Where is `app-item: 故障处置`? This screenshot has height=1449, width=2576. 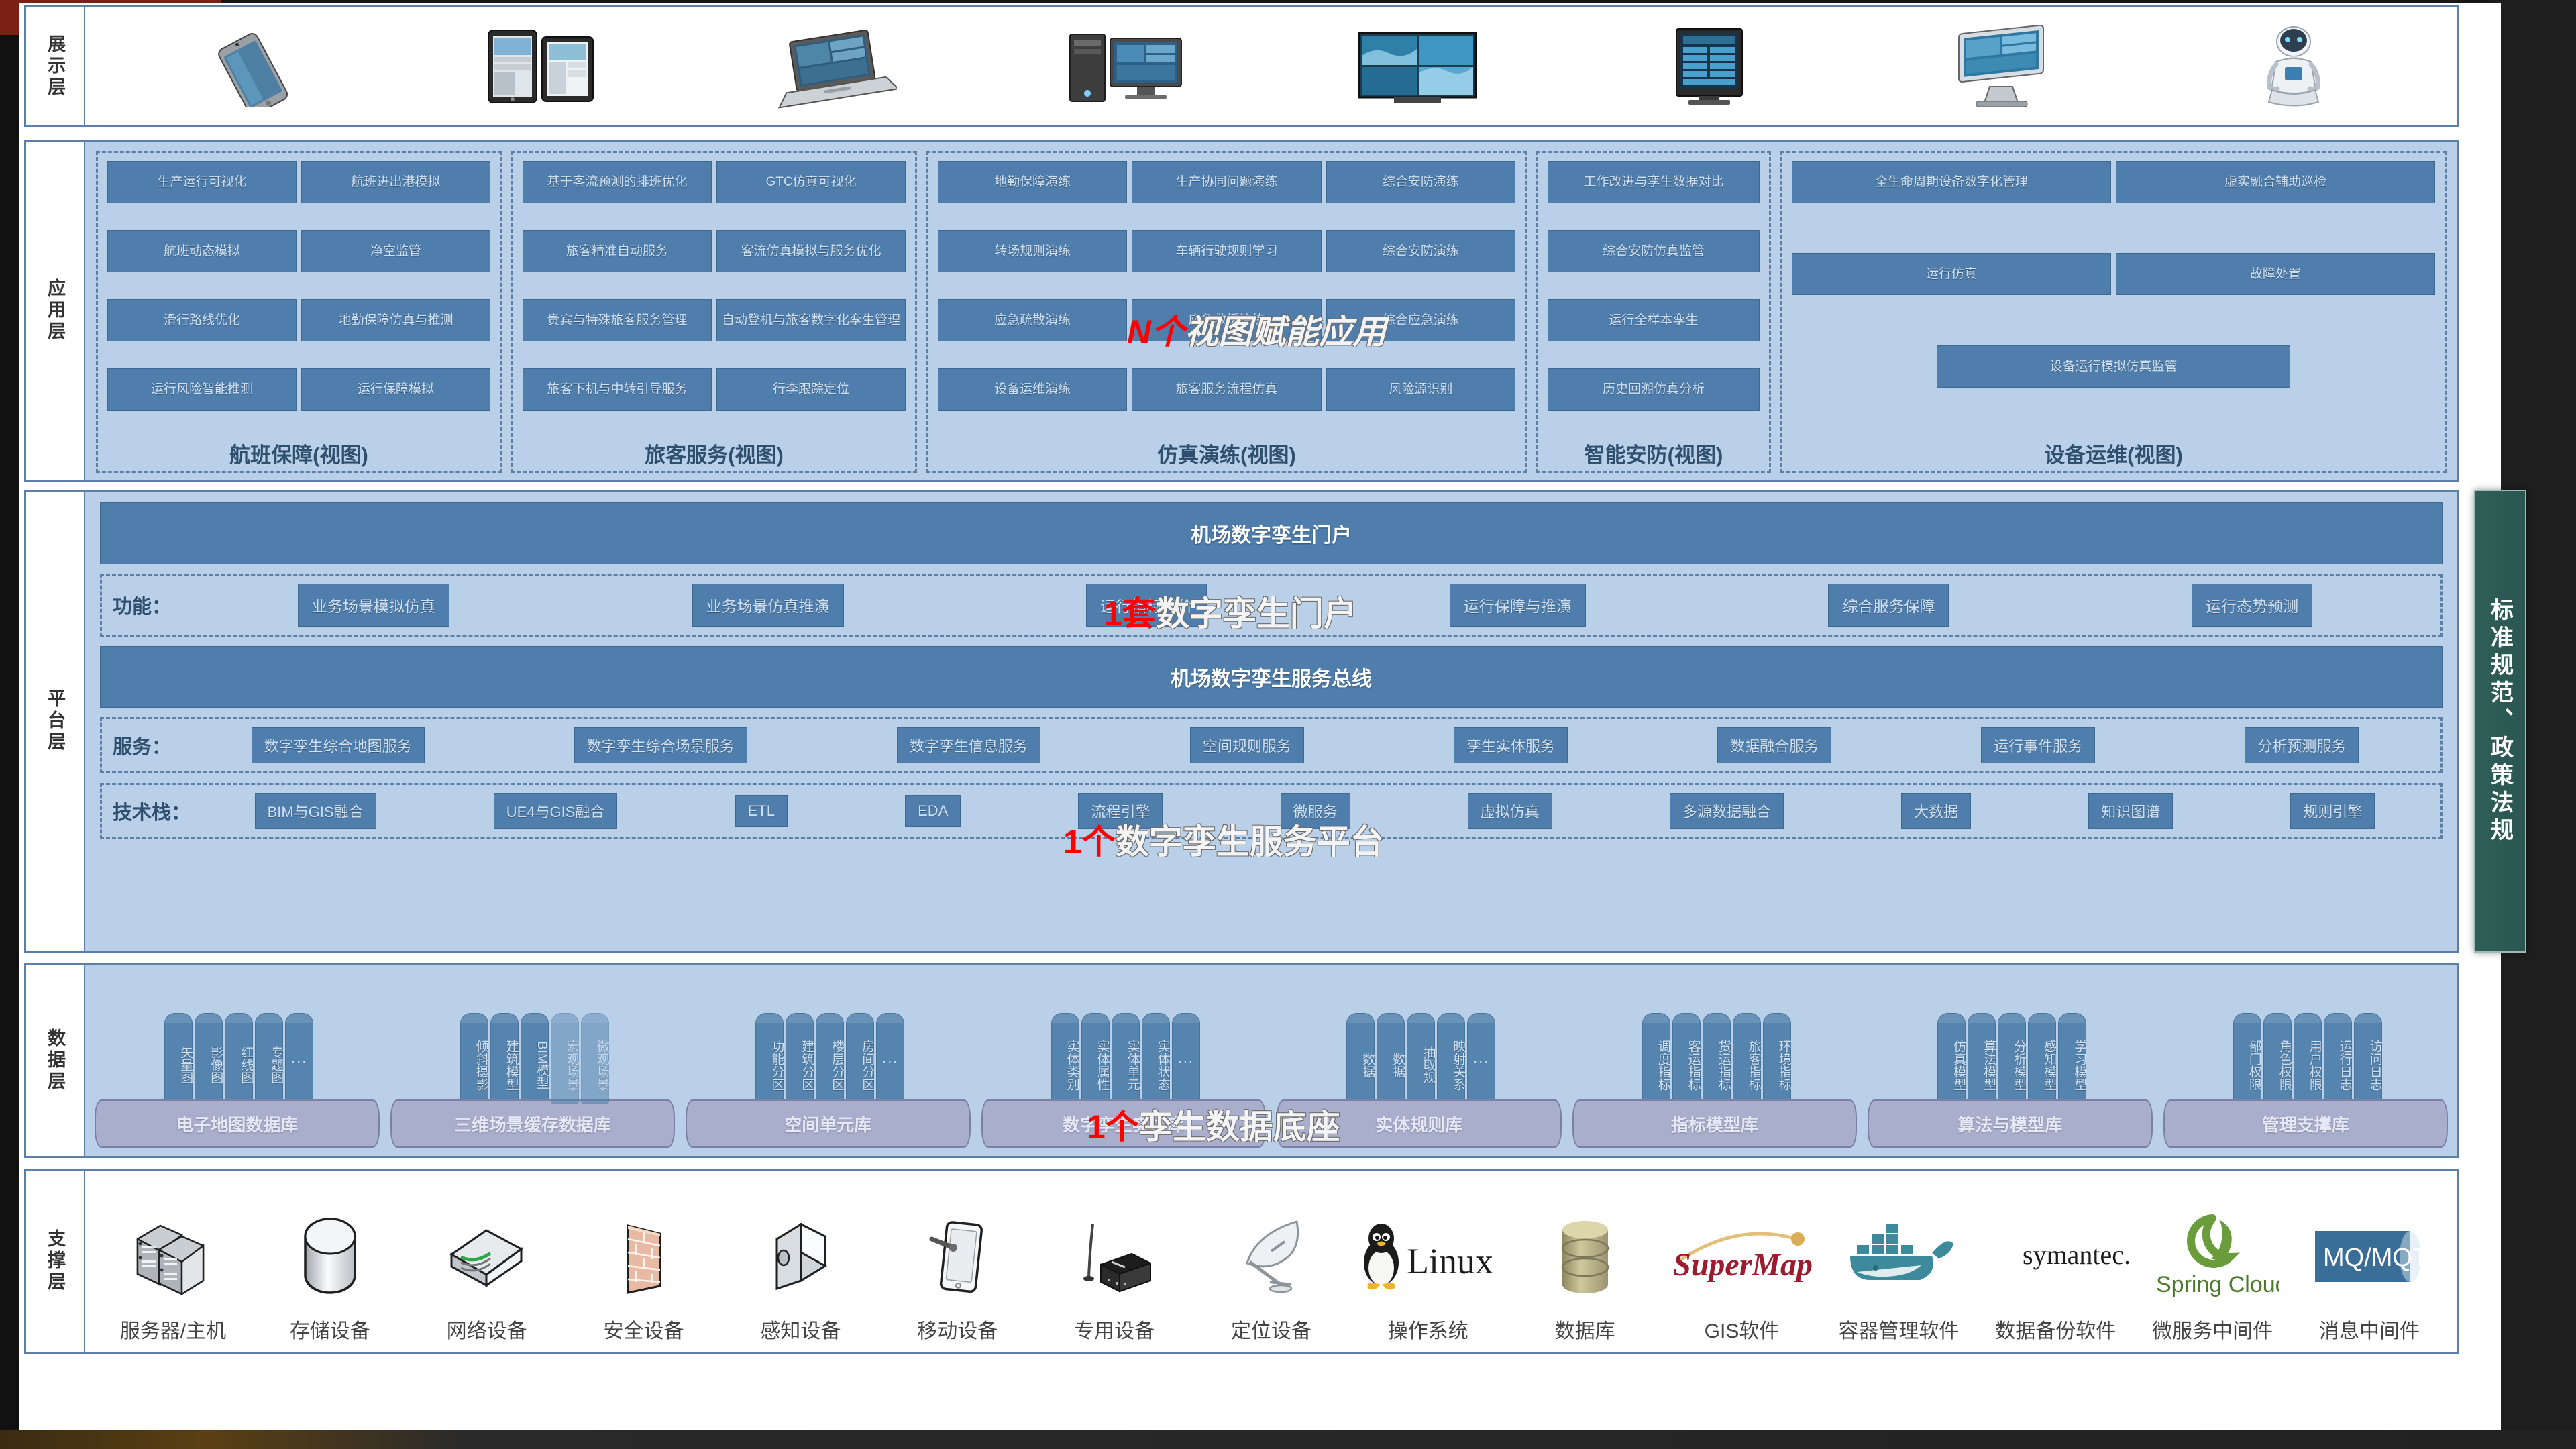
app-item: 故障处置 is located at coordinates (2275, 274).